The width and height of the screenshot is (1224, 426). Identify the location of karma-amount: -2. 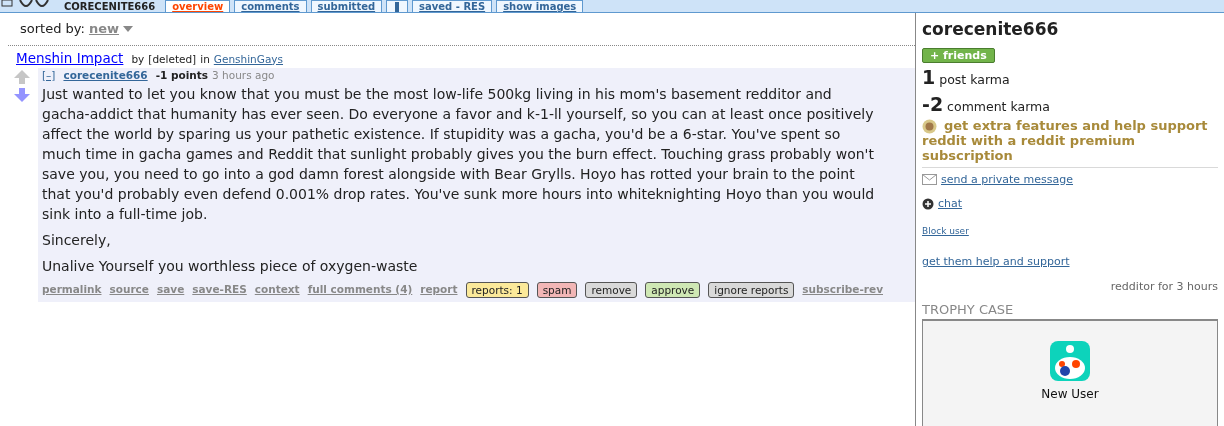
(933, 103).